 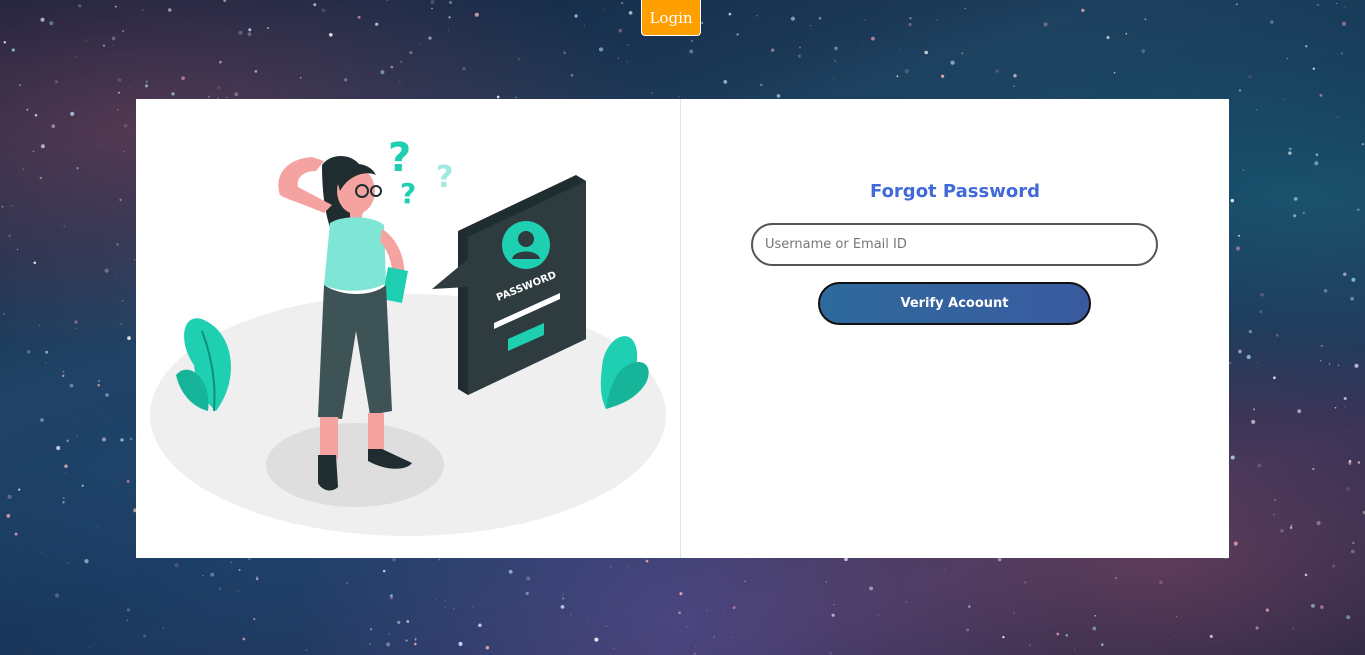 What do you see at coordinates (954, 244) in the screenshot?
I see `username-email-input` at bounding box center [954, 244].